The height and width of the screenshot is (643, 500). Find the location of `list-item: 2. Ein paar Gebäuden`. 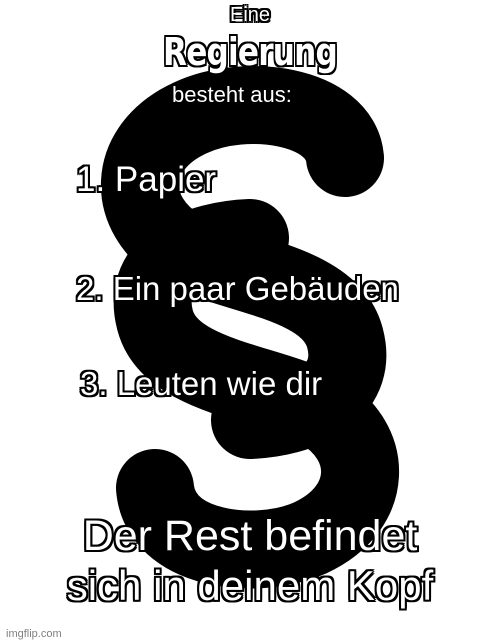

list-item: 2. Ein paar Gebäuden is located at coordinates (237, 288).